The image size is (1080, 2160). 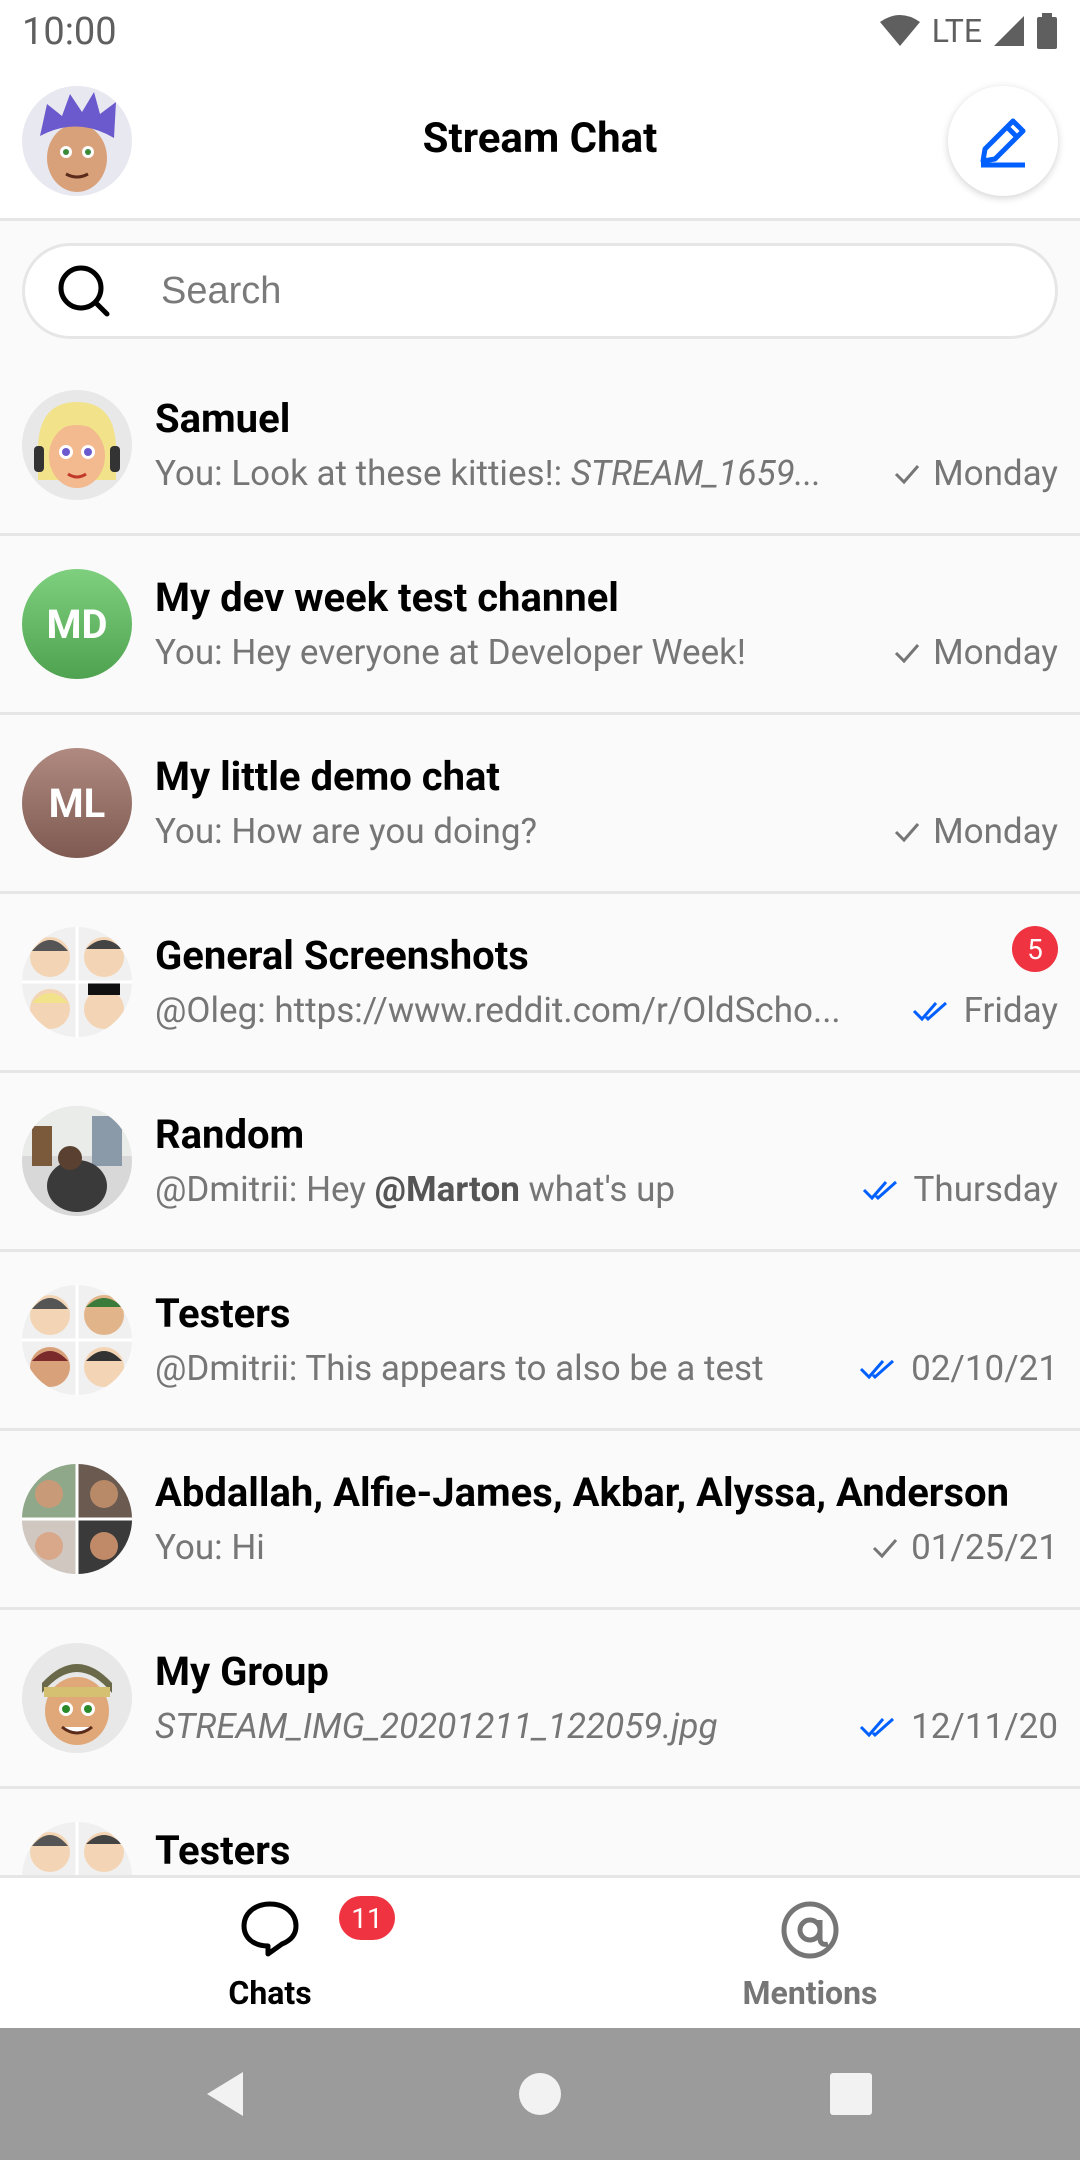 I want to click on message-preview: @Dmitrii: This appears to also be a test, so click(x=459, y=1368).